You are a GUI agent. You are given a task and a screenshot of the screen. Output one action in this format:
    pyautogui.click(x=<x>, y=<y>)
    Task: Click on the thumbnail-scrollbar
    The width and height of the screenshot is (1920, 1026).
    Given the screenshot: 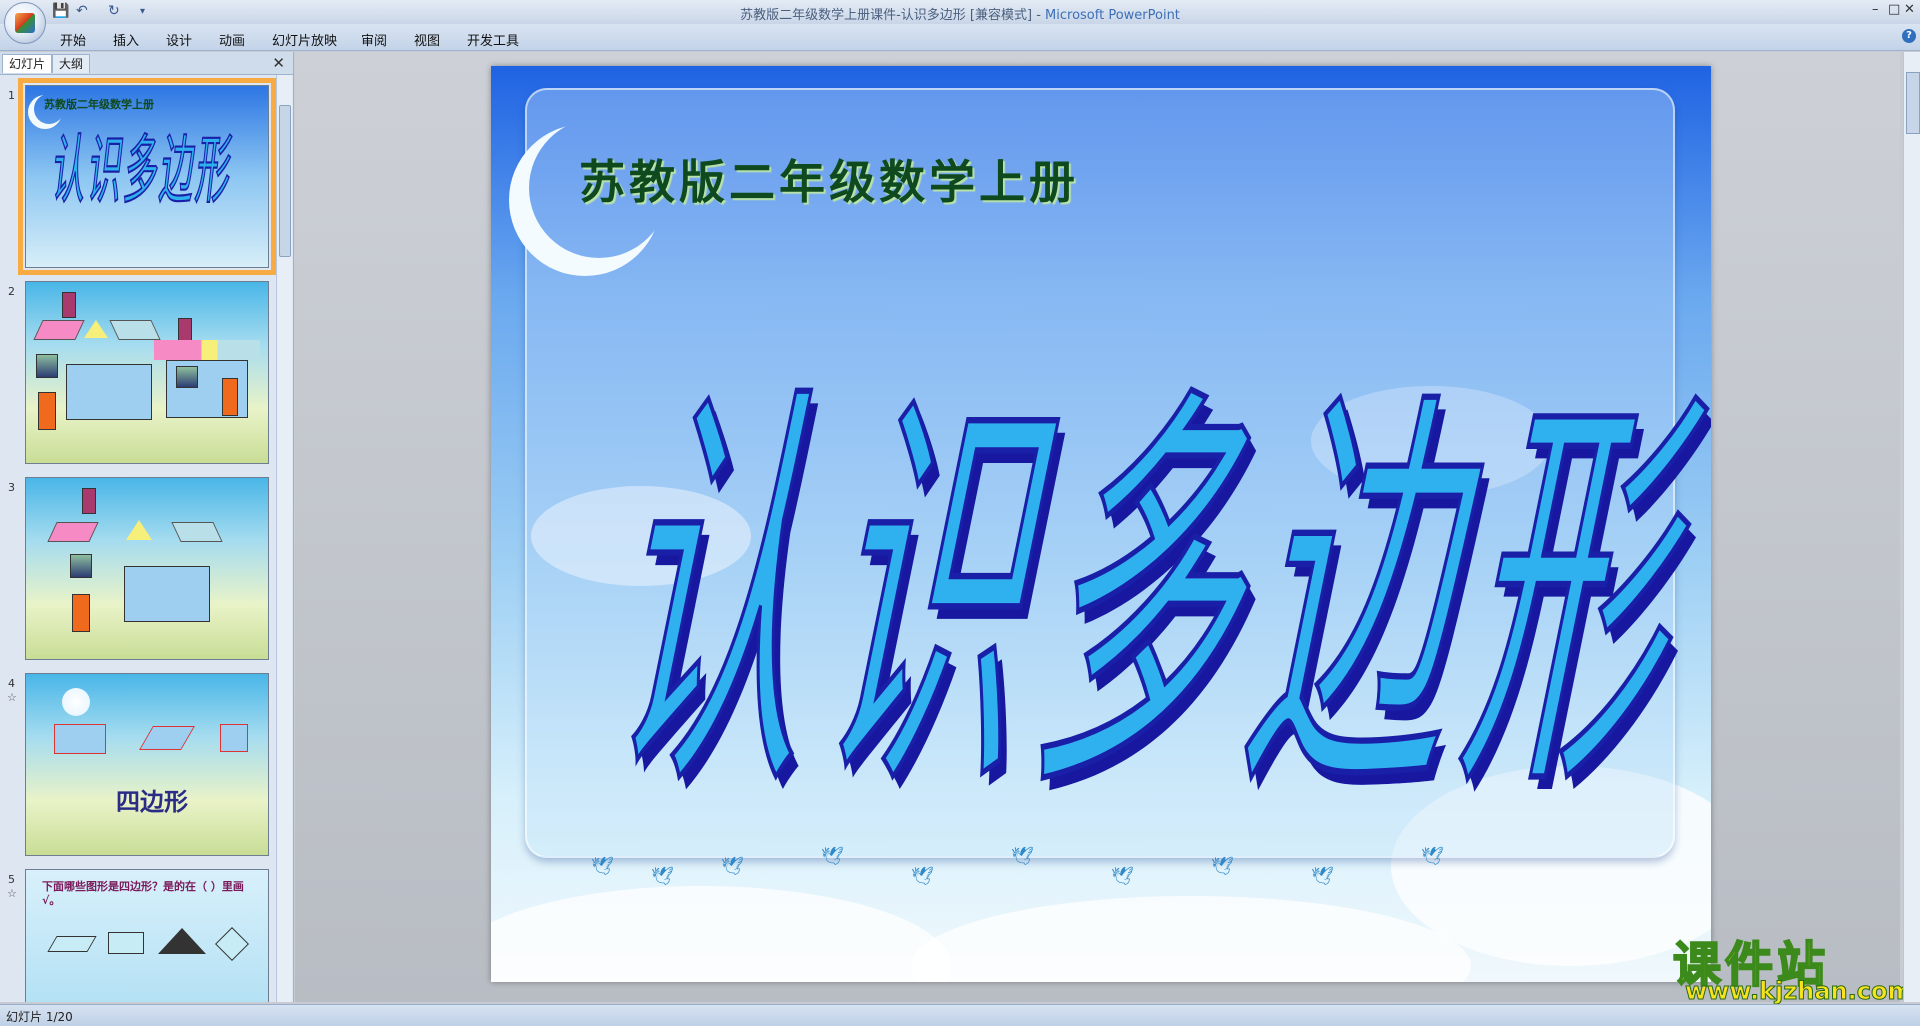 What is the action you would take?
    pyautogui.click(x=284, y=538)
    